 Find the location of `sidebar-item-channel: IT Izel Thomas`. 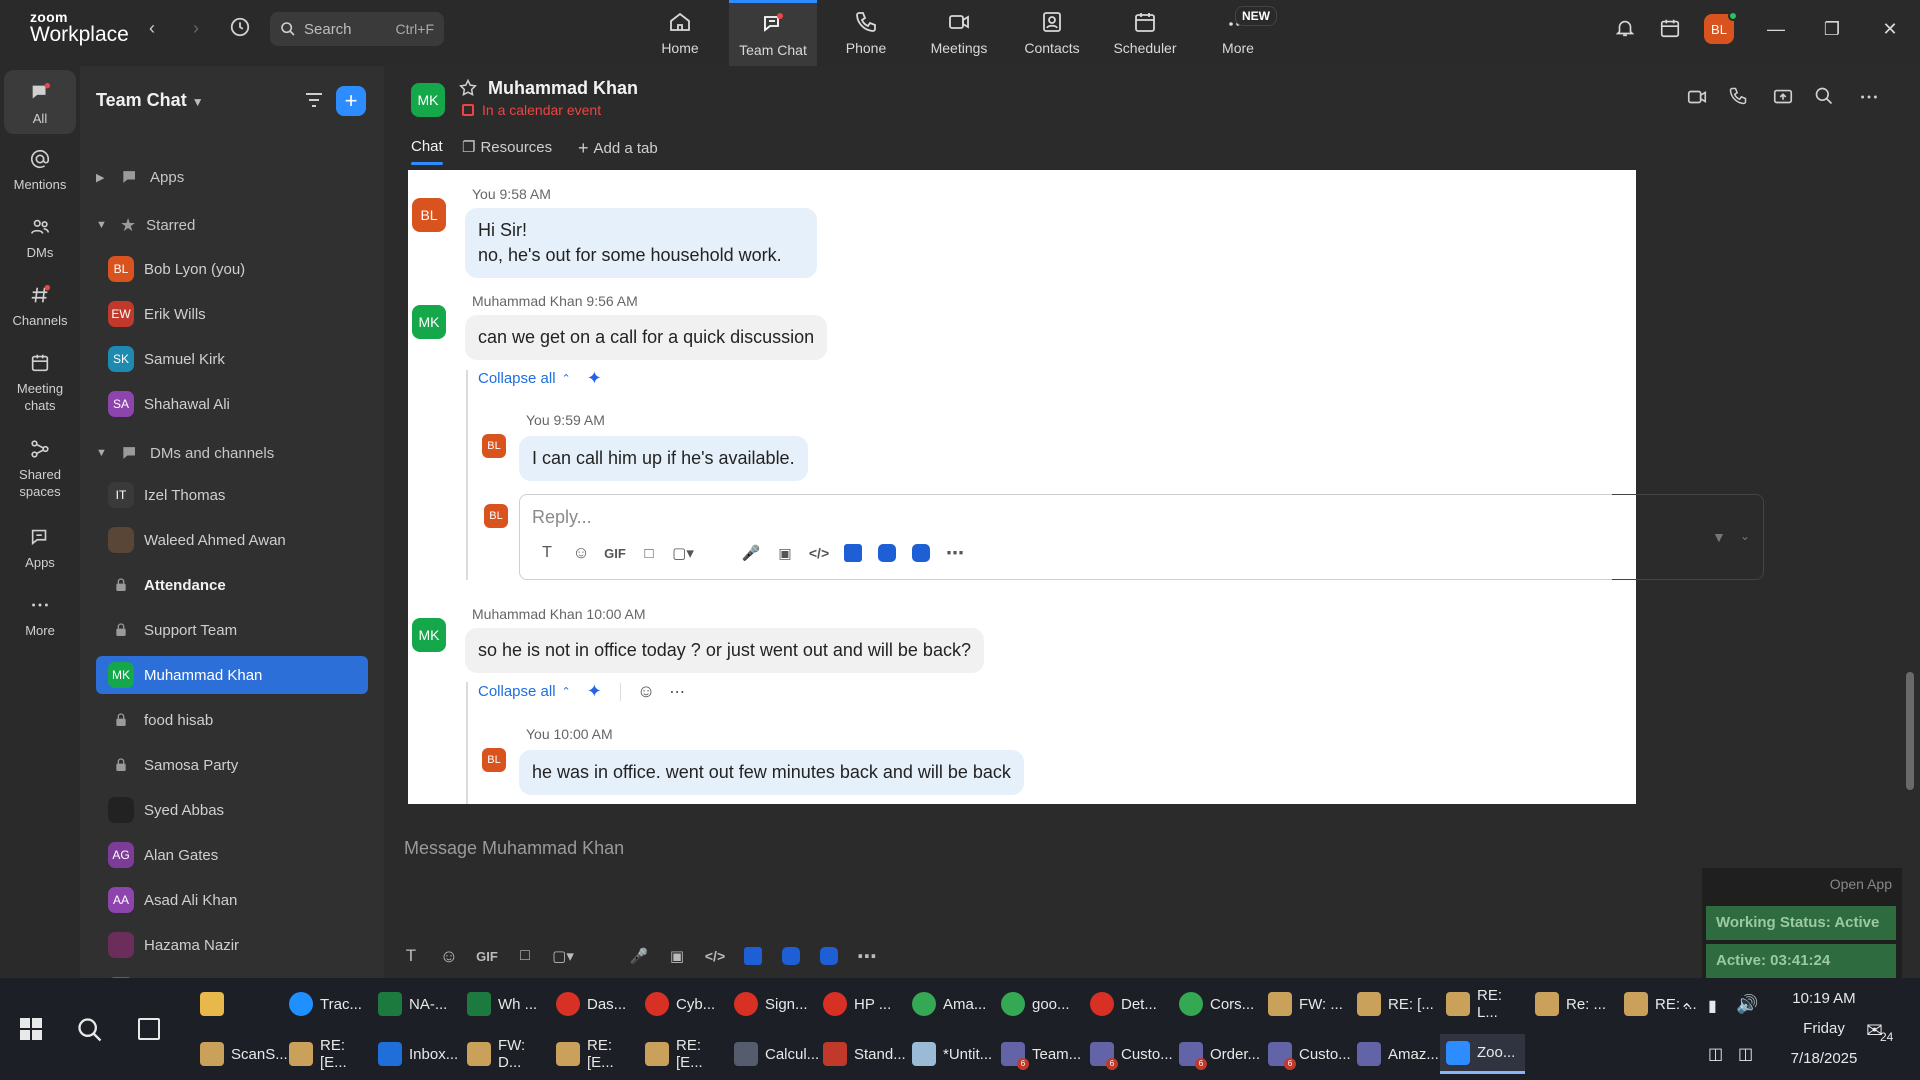

sidebar-item-channel: IT Izel Thomas is located at coordinates (232, 495).